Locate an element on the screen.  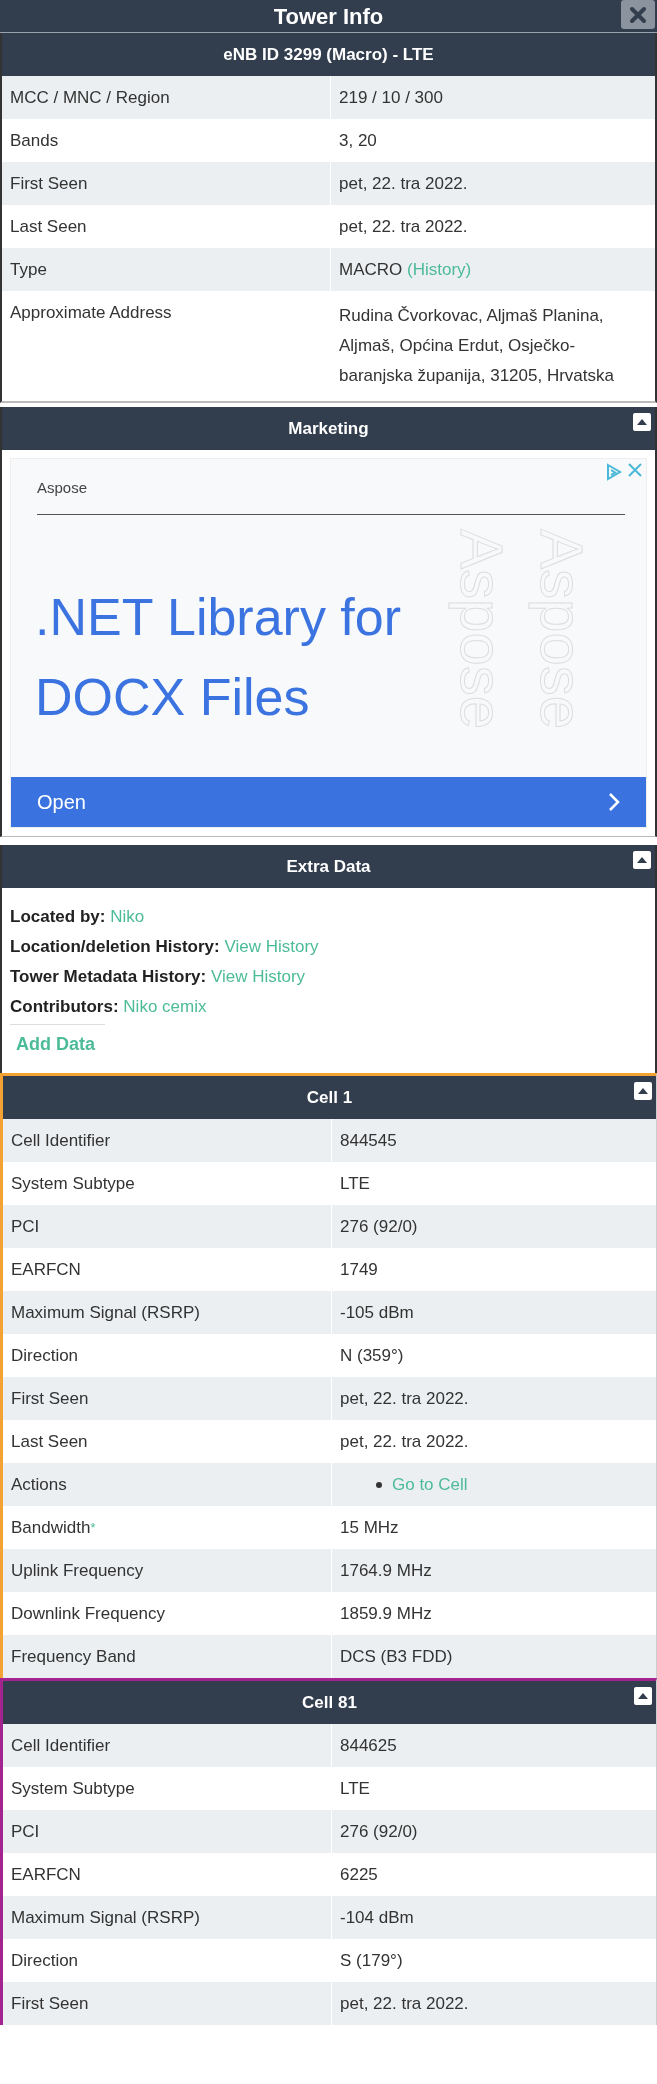
section-heading: Marketing is located at coordinates (328, 428).